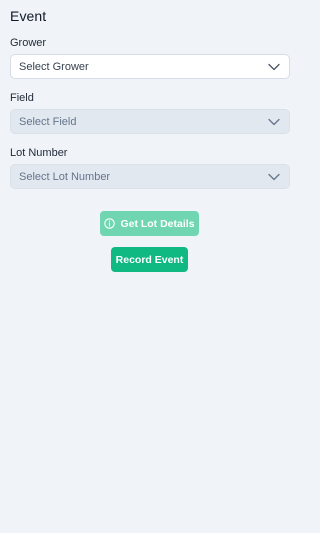 The height and width of the screenshot is (533, 320). What do you see at coordinates (65, 176) in the screenshot?
I see `lot-number-select-value: Select Lot Number` at bounding box center [65, 176].